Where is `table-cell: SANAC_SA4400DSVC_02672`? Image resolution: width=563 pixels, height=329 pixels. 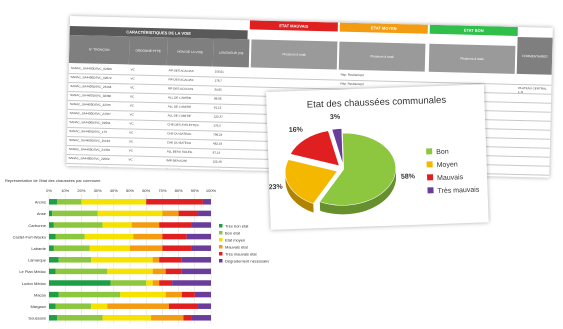
table-cell: SANAC_SA4400DSVC_02672 is located at coordinates (91, 78).